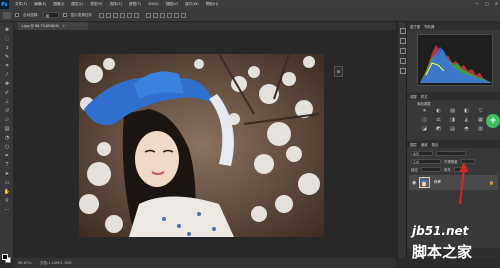 The width and height of the screenshot is (500, 268). I want to click on eraser-tool-icon: ▱, so click(7, 119).